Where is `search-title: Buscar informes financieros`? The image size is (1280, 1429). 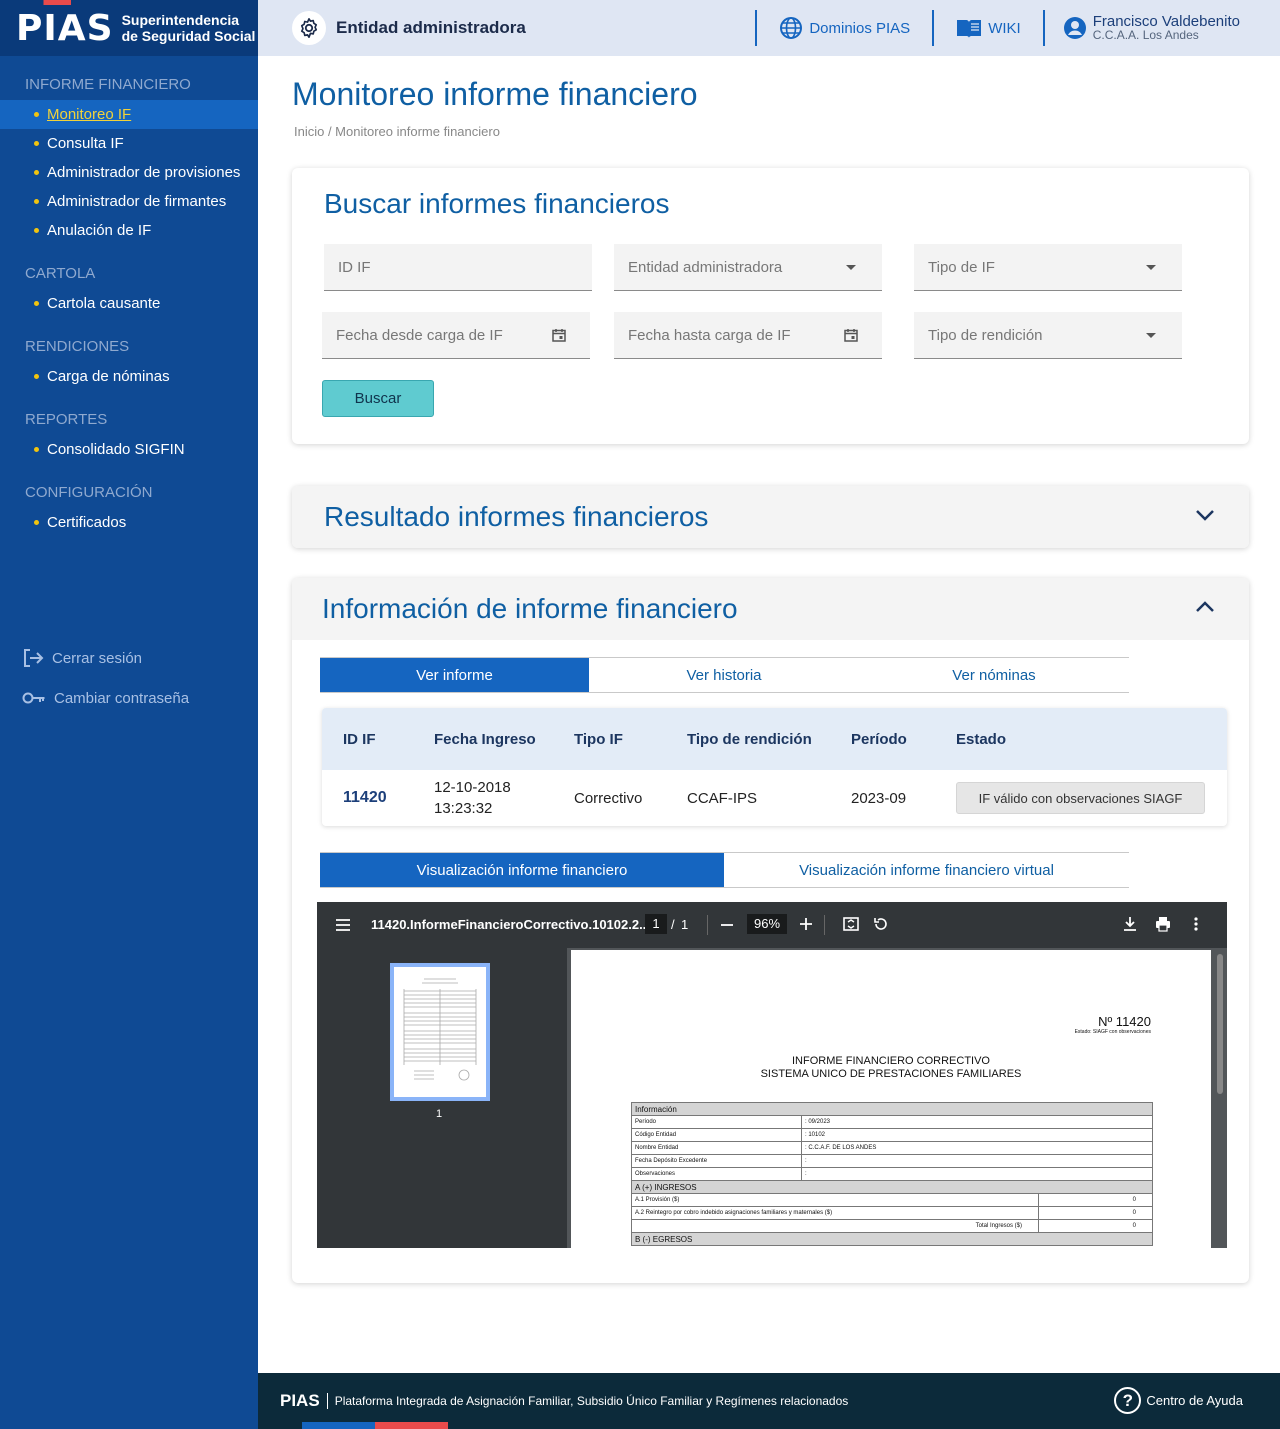 search-title: Buscar informes financieros is located at coordinates (497, 203).